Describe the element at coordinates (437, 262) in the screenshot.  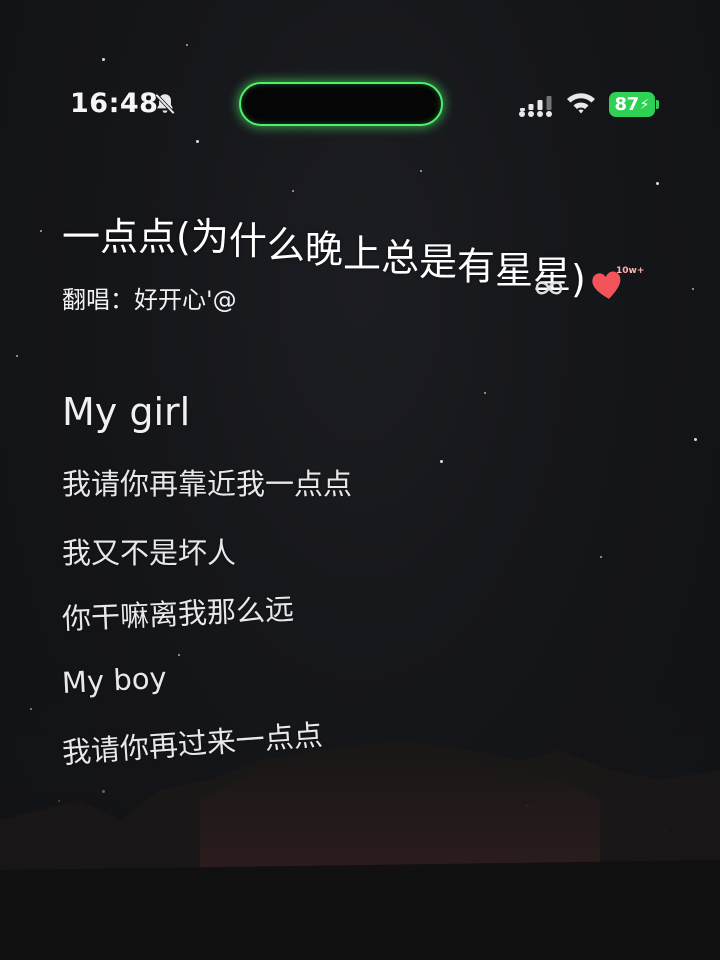
I see `song-title-char: 是` at that location.